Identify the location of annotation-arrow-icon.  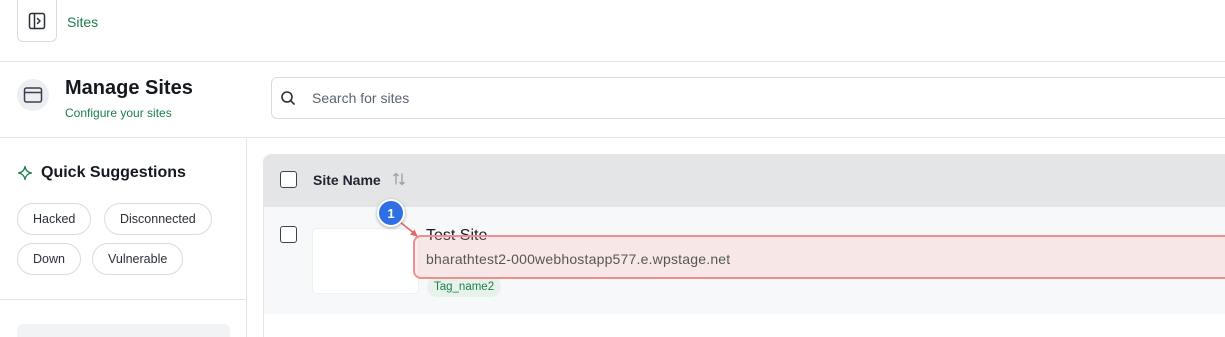
(408, 229).